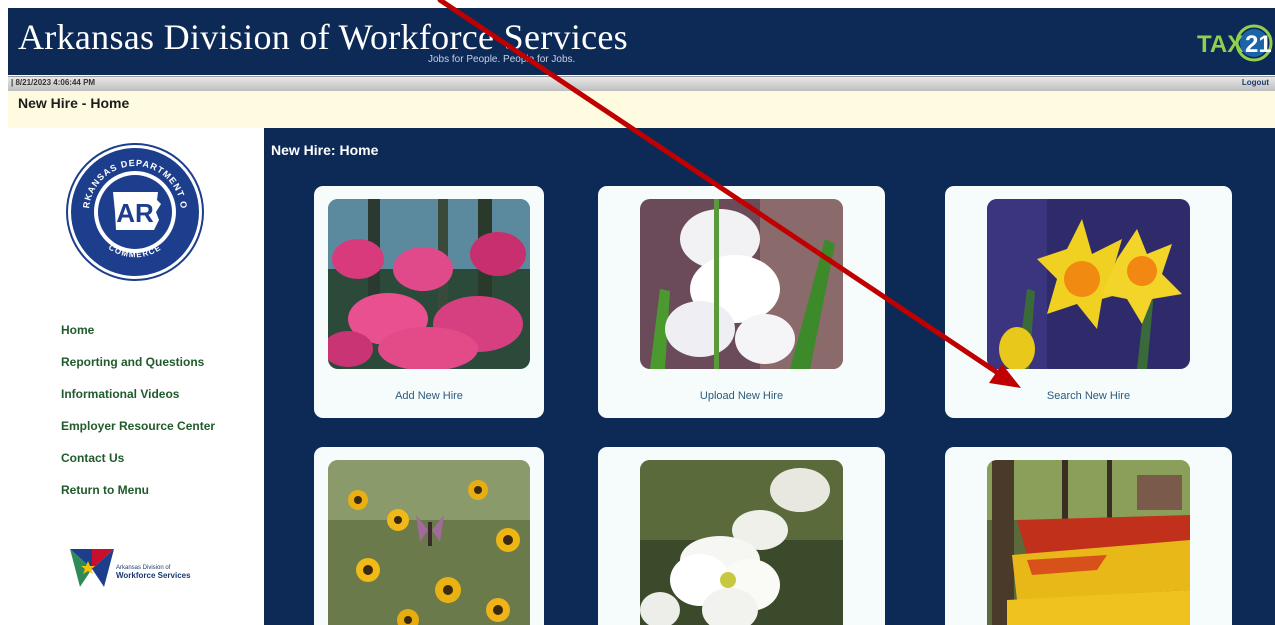 Image resolution: width=1275 pixels, height=625 pixels. I want to click on white-dogwood-card, so click(741, 536).